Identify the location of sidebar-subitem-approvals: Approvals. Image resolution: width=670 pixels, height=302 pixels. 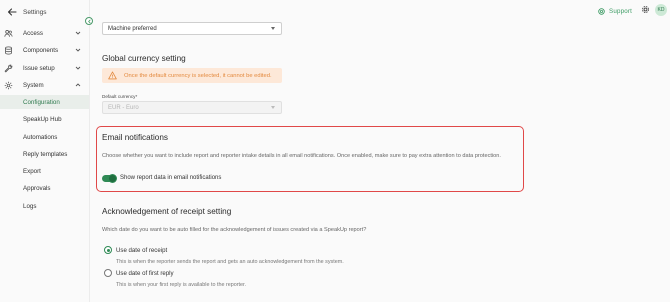
(44, 188).